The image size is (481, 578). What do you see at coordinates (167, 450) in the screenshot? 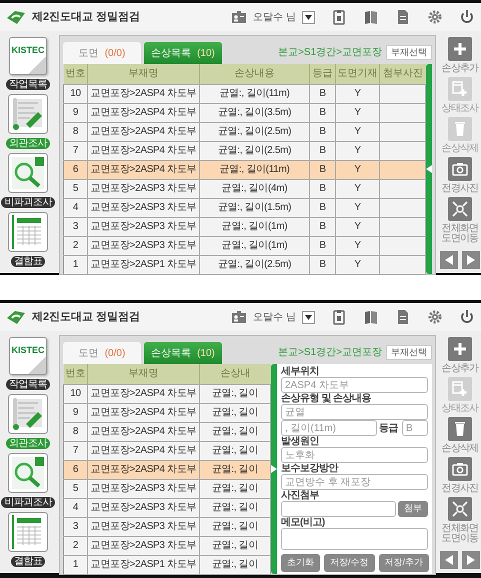
I see `table-row: 7 교면포장>2ASP4 차도부 균열:, 길이` at bounding box center [167, 450].